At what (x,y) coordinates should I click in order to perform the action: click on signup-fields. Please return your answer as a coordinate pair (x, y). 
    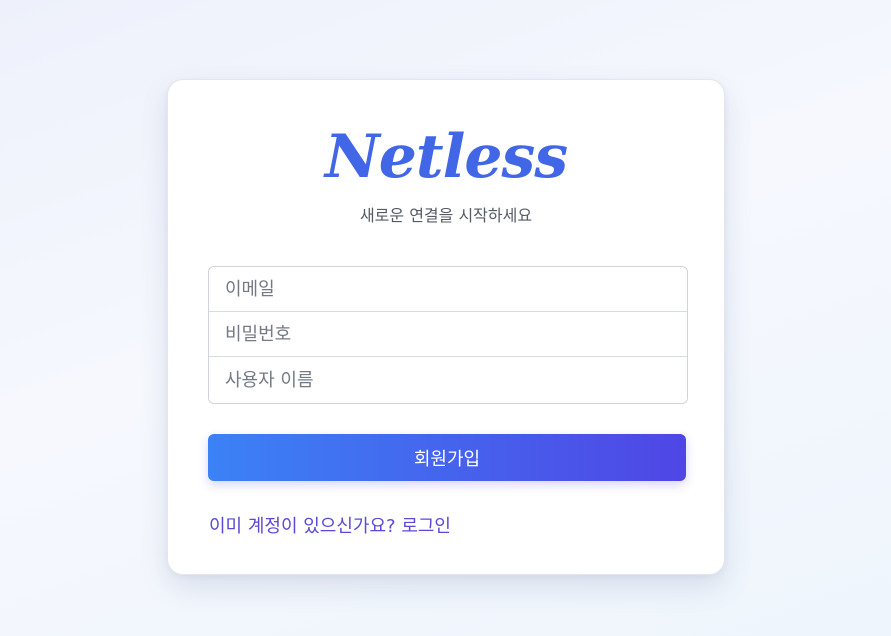
    Looking at the image, I should click on (448, 335).